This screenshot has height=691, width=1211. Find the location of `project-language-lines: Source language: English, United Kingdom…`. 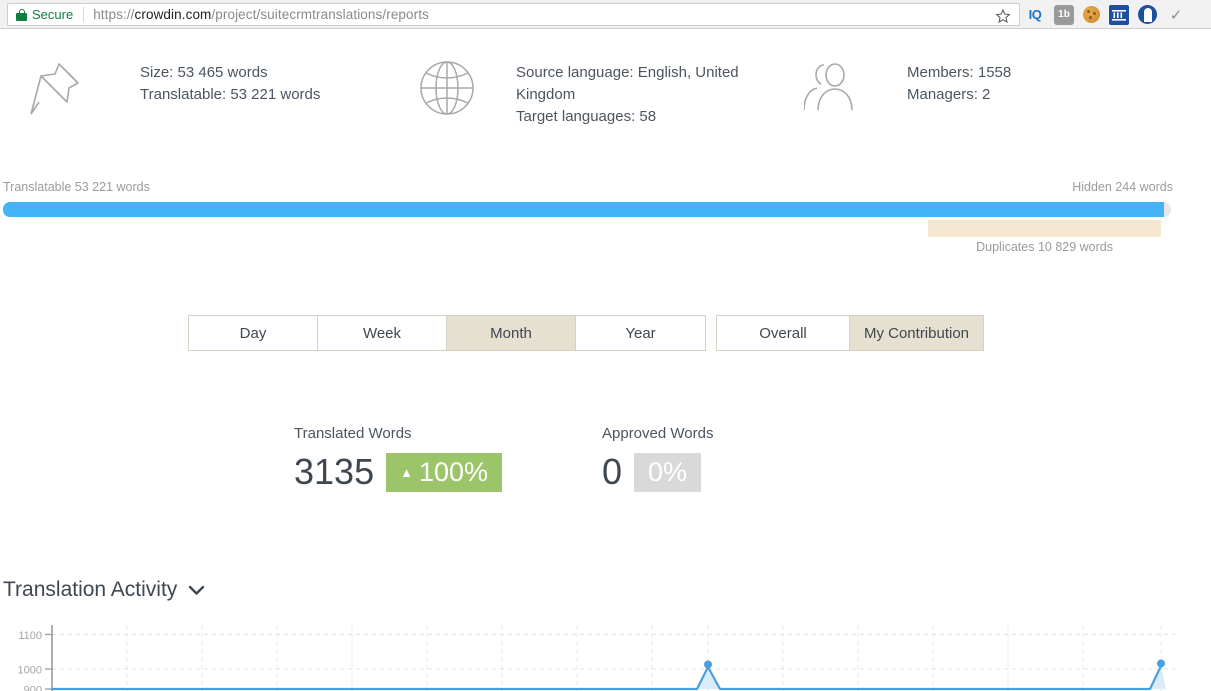

project-language-lines: Source language: English, United Kingdom… is located at coordinates (631, 93).